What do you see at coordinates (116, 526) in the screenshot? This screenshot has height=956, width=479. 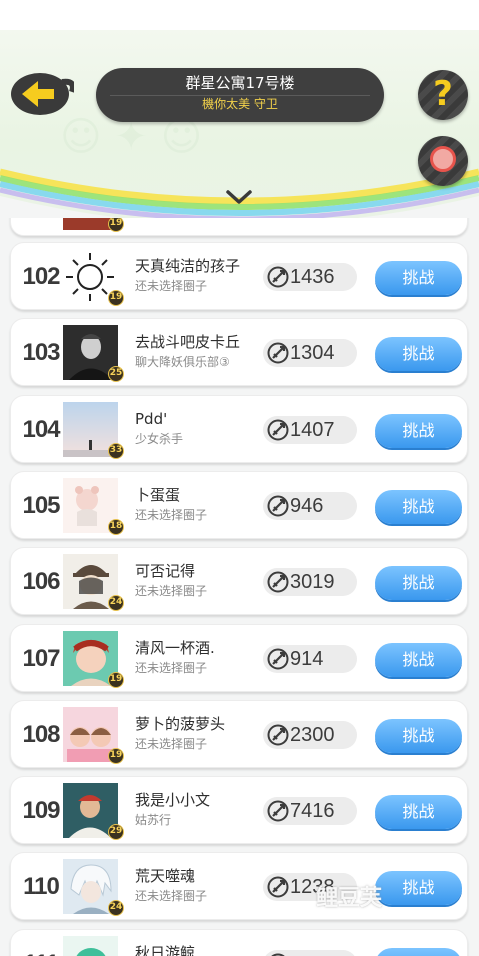 I see `level-badge: 18` at bounding box center [116, 526].